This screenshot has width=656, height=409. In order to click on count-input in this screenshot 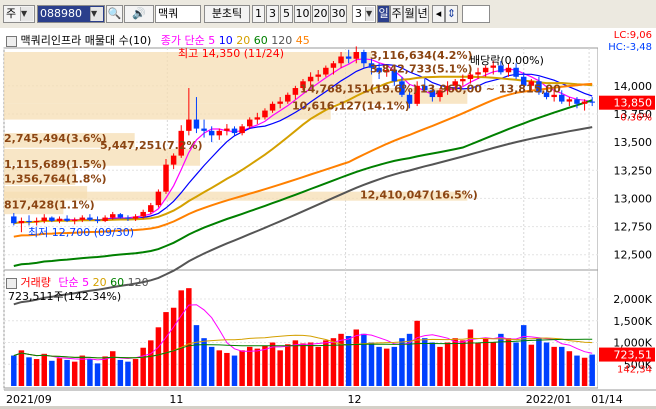, I will do `click(476, 14)`.